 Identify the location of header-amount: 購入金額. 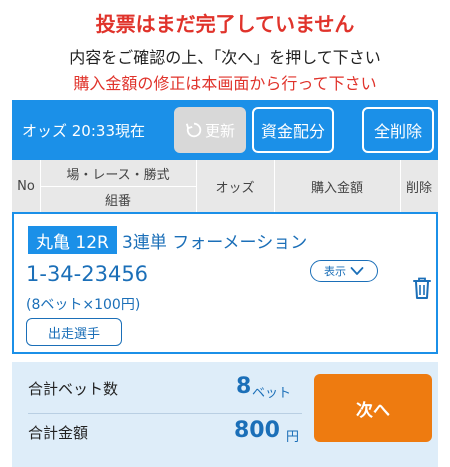
(336, 188).